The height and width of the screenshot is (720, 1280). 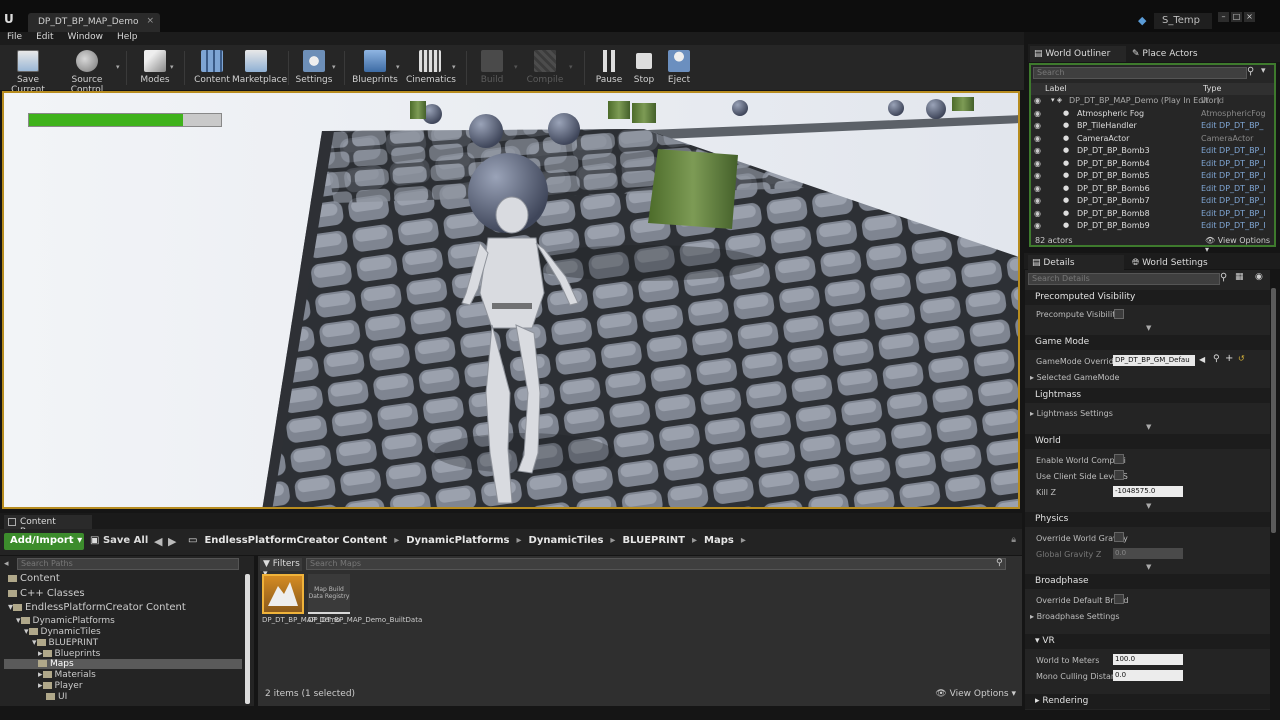 I want to click on compile-button: Compile, so click(x=545, y=67).